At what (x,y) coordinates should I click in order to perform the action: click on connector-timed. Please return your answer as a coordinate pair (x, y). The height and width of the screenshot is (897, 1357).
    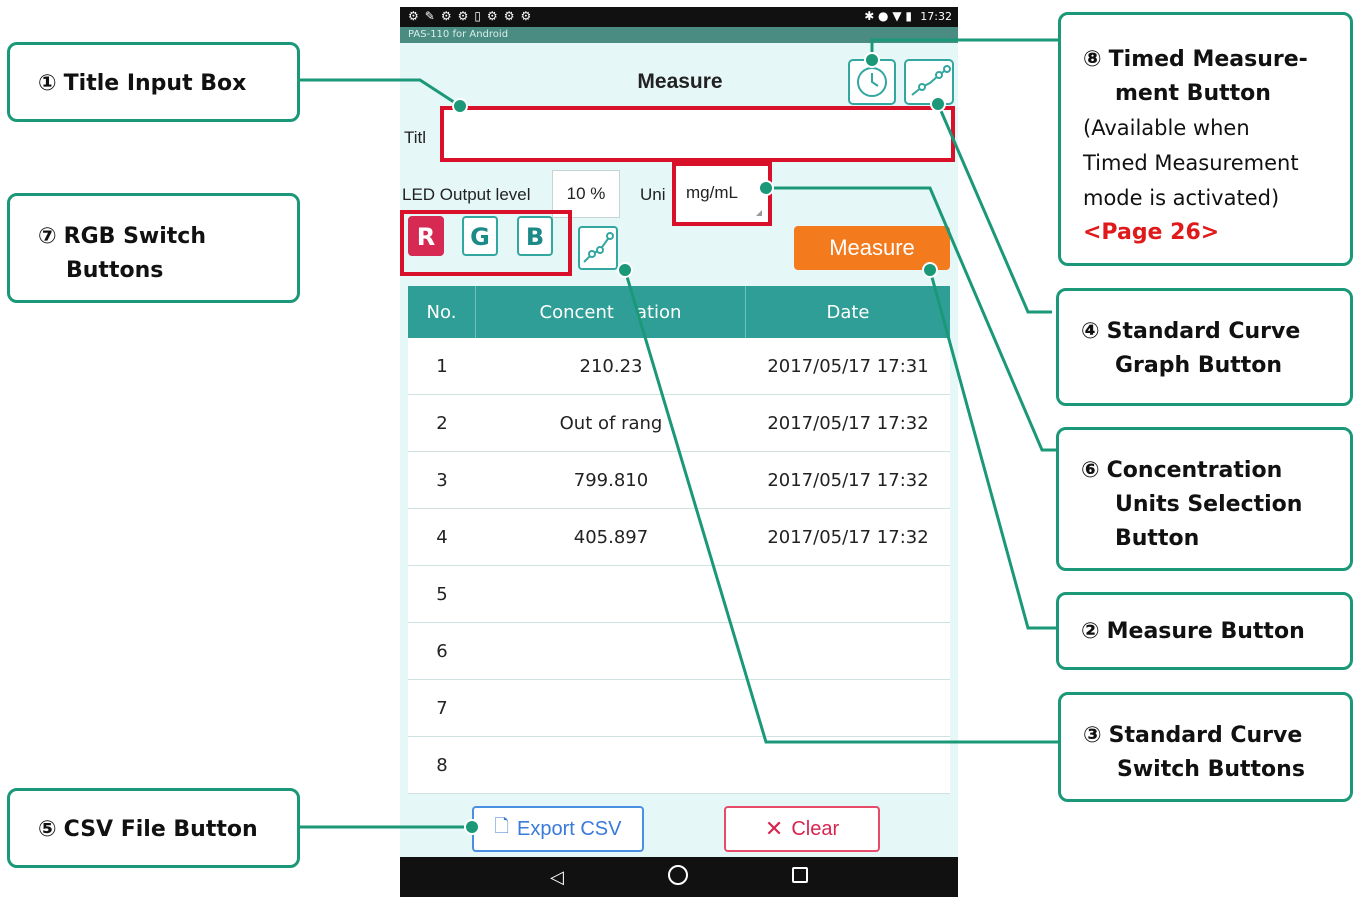
    Looking at the image, I should click on (965, 49).